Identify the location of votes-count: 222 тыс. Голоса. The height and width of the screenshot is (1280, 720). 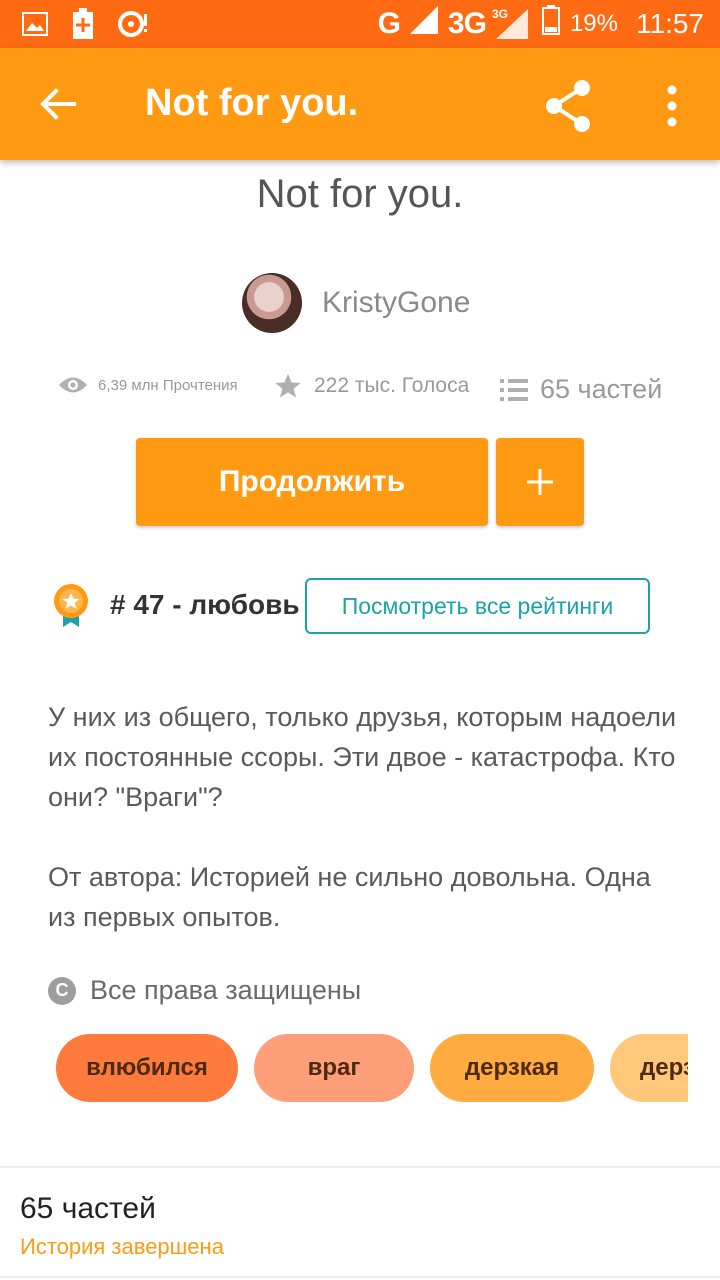
(392, 385).